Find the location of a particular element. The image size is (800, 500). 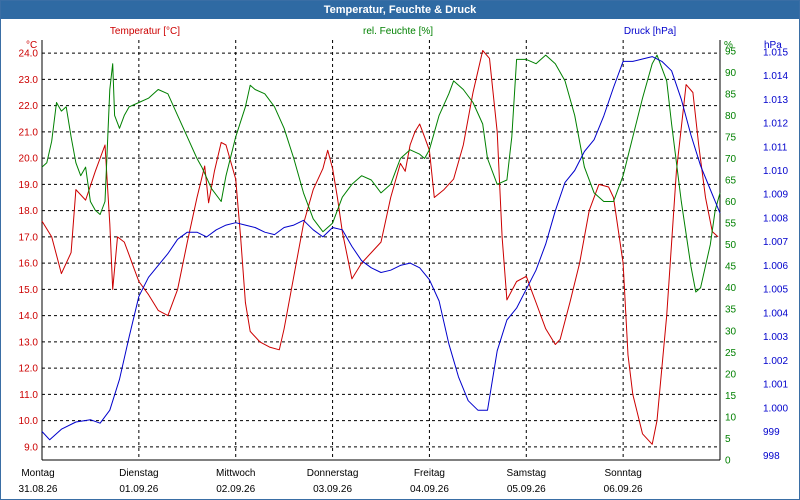

humidity-tick-label: 50 is located at coordinates (731, 245).